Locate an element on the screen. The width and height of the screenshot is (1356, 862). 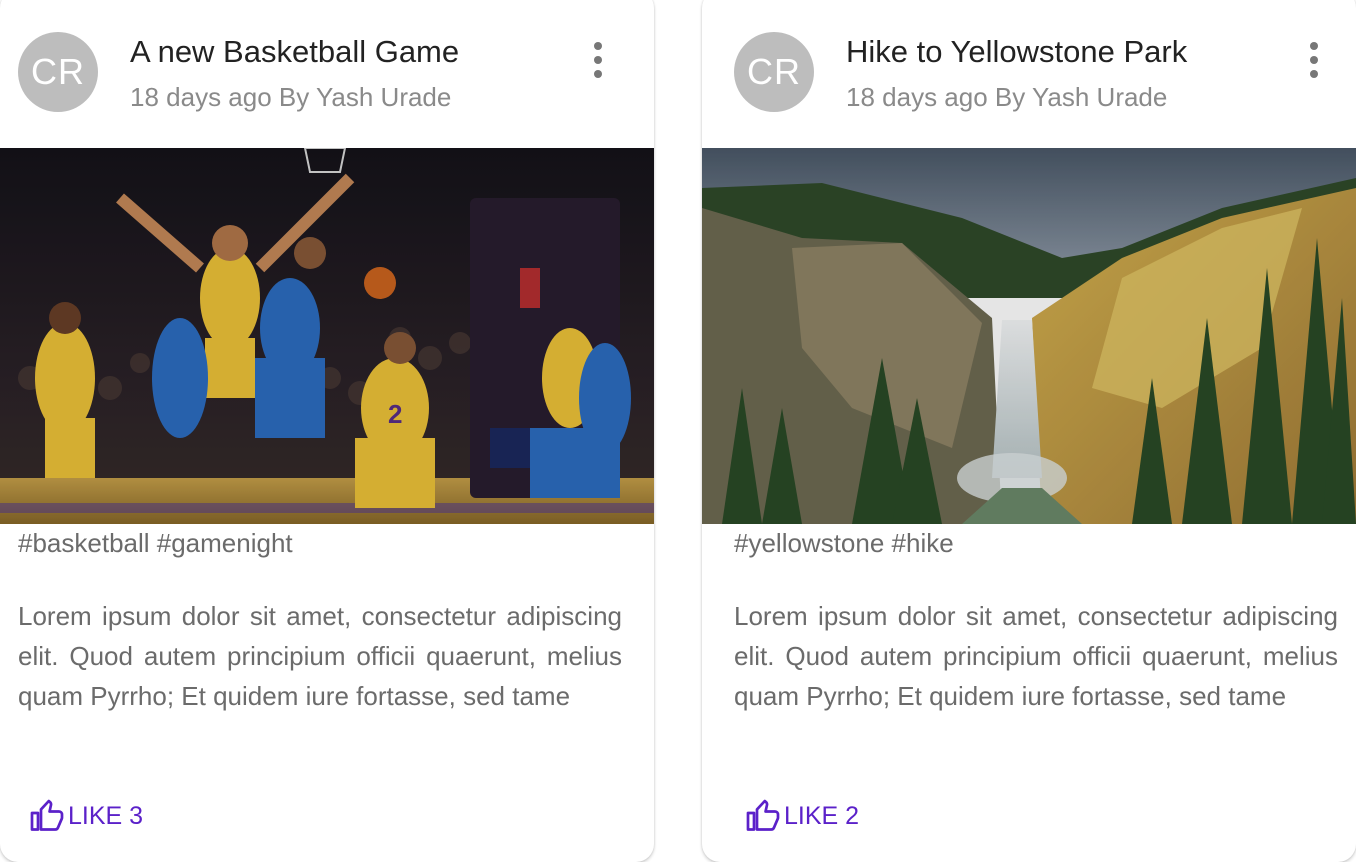
post-tags: #basketball #gamenight is located at coordinates (155, 543).